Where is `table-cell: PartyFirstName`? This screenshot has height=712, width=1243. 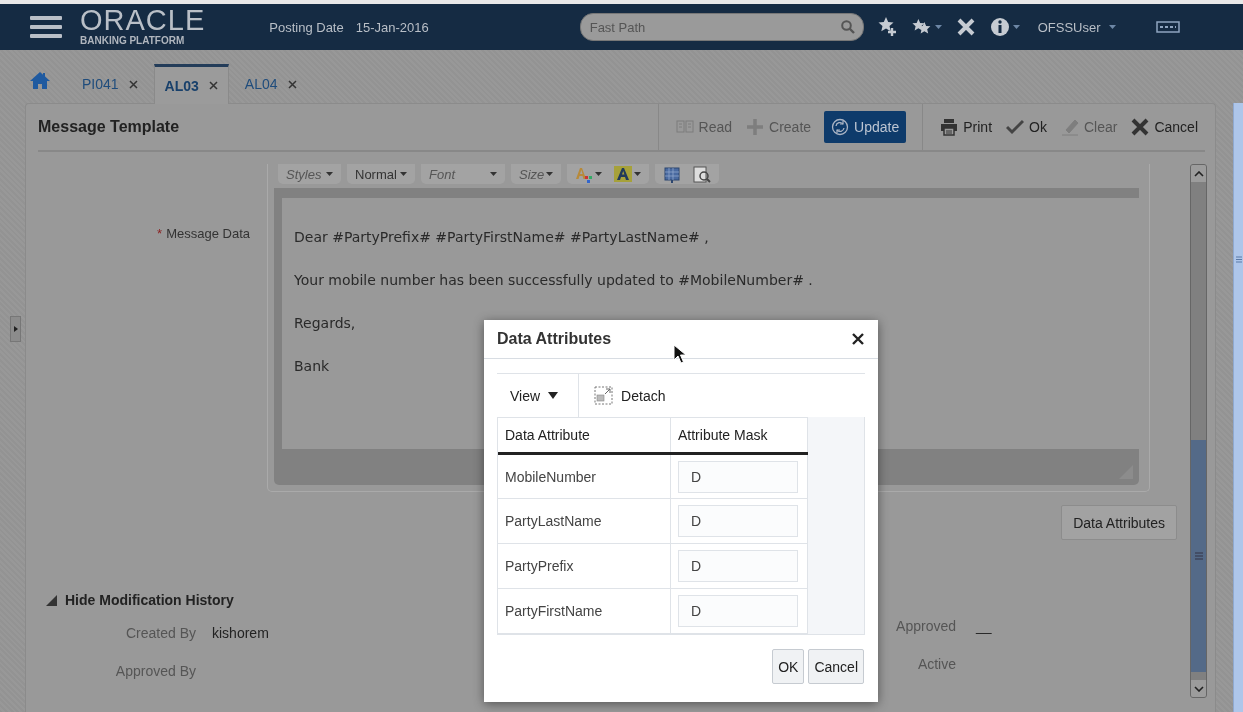
table-cell: PartyFirstName is located at coordinates (584, 611).